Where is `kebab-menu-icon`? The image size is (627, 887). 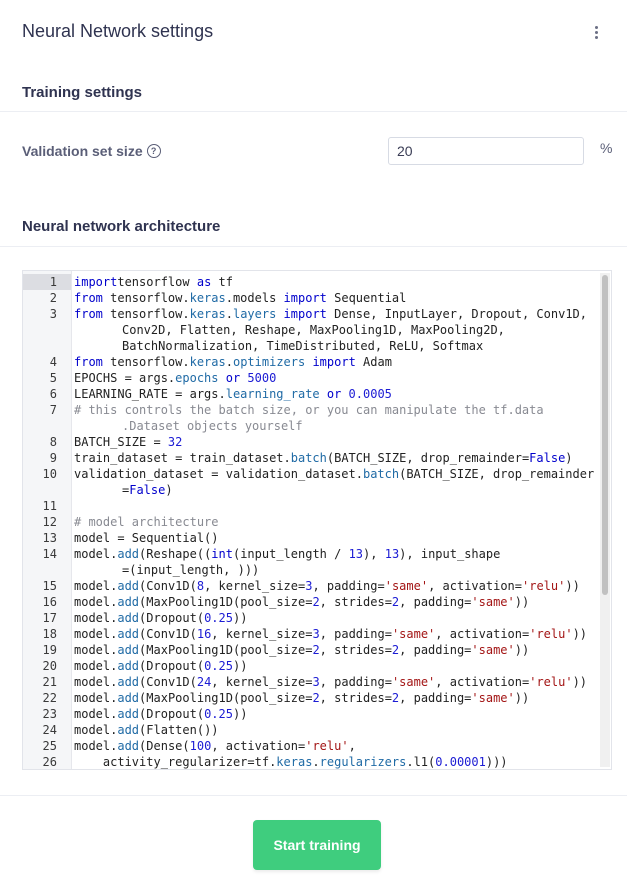 kebab-menu-icon is located at coordinates (596, 35).